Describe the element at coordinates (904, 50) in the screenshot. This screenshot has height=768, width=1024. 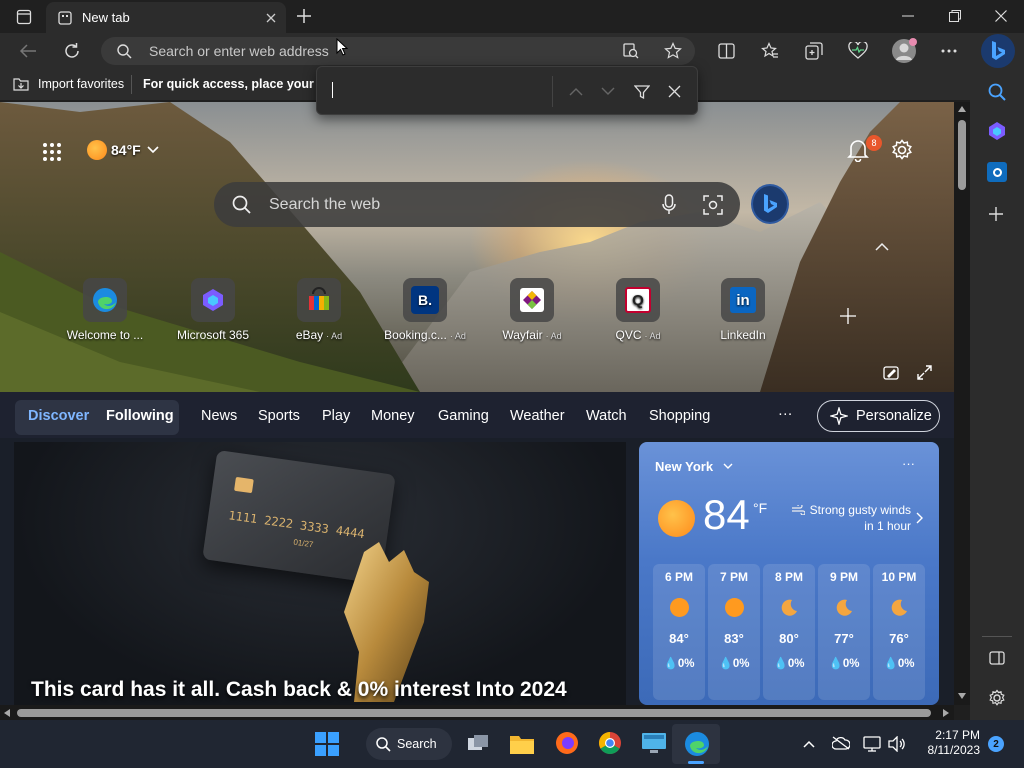
I see `profile-avatar` at that location.